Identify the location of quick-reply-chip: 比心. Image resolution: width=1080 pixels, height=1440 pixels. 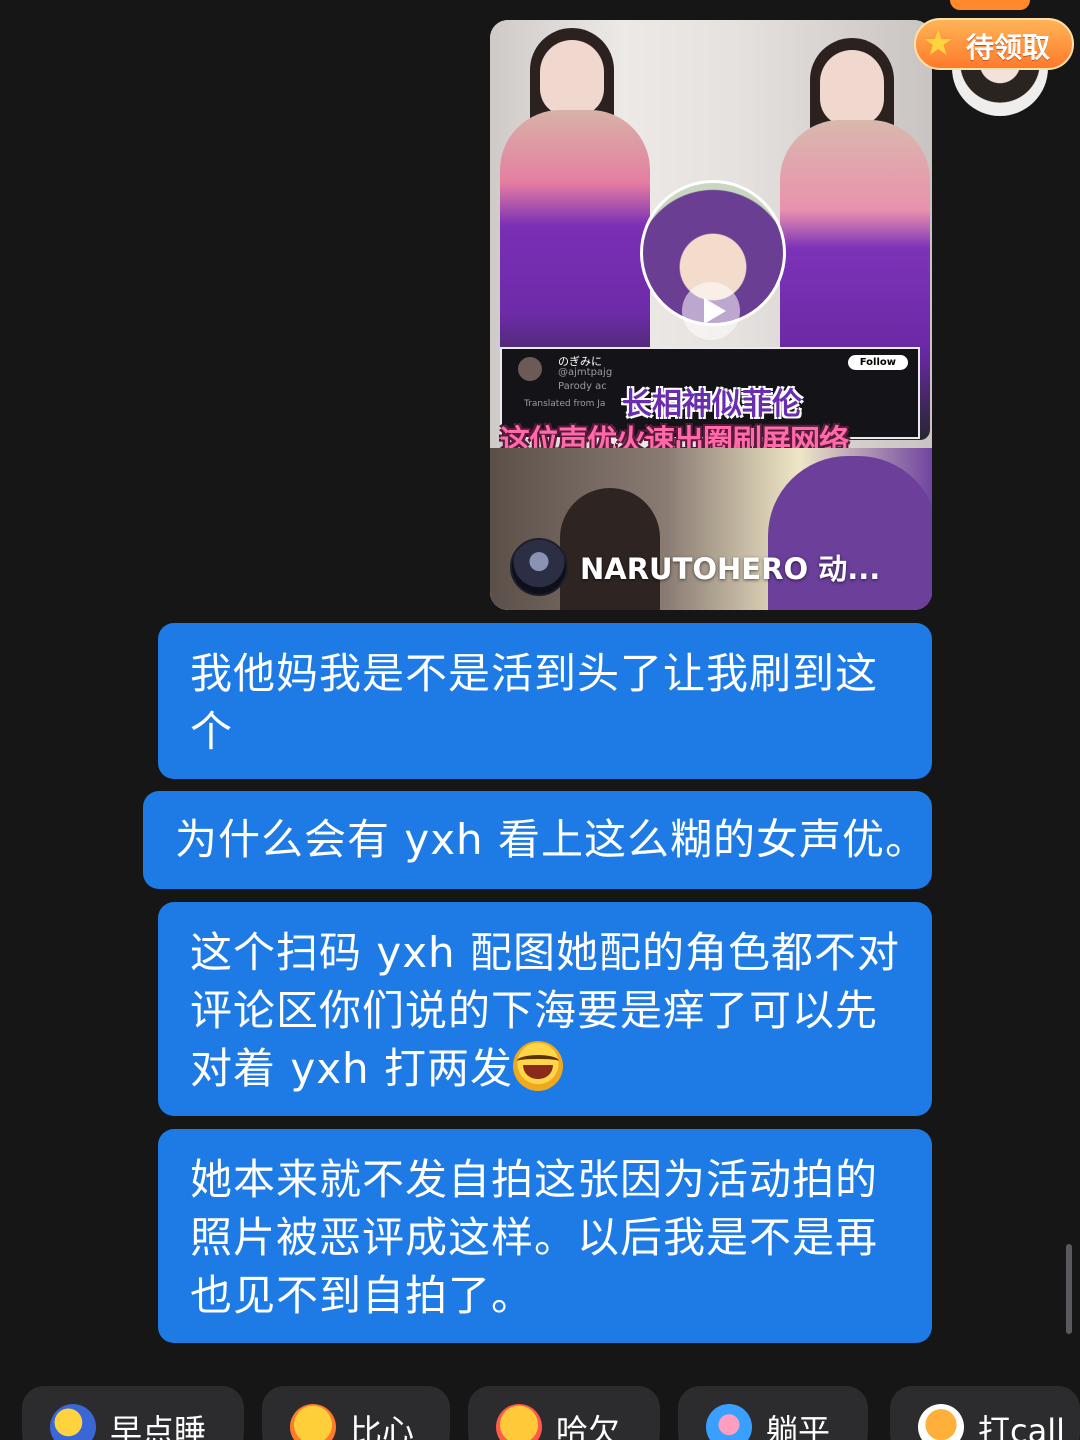
(356, 1413).